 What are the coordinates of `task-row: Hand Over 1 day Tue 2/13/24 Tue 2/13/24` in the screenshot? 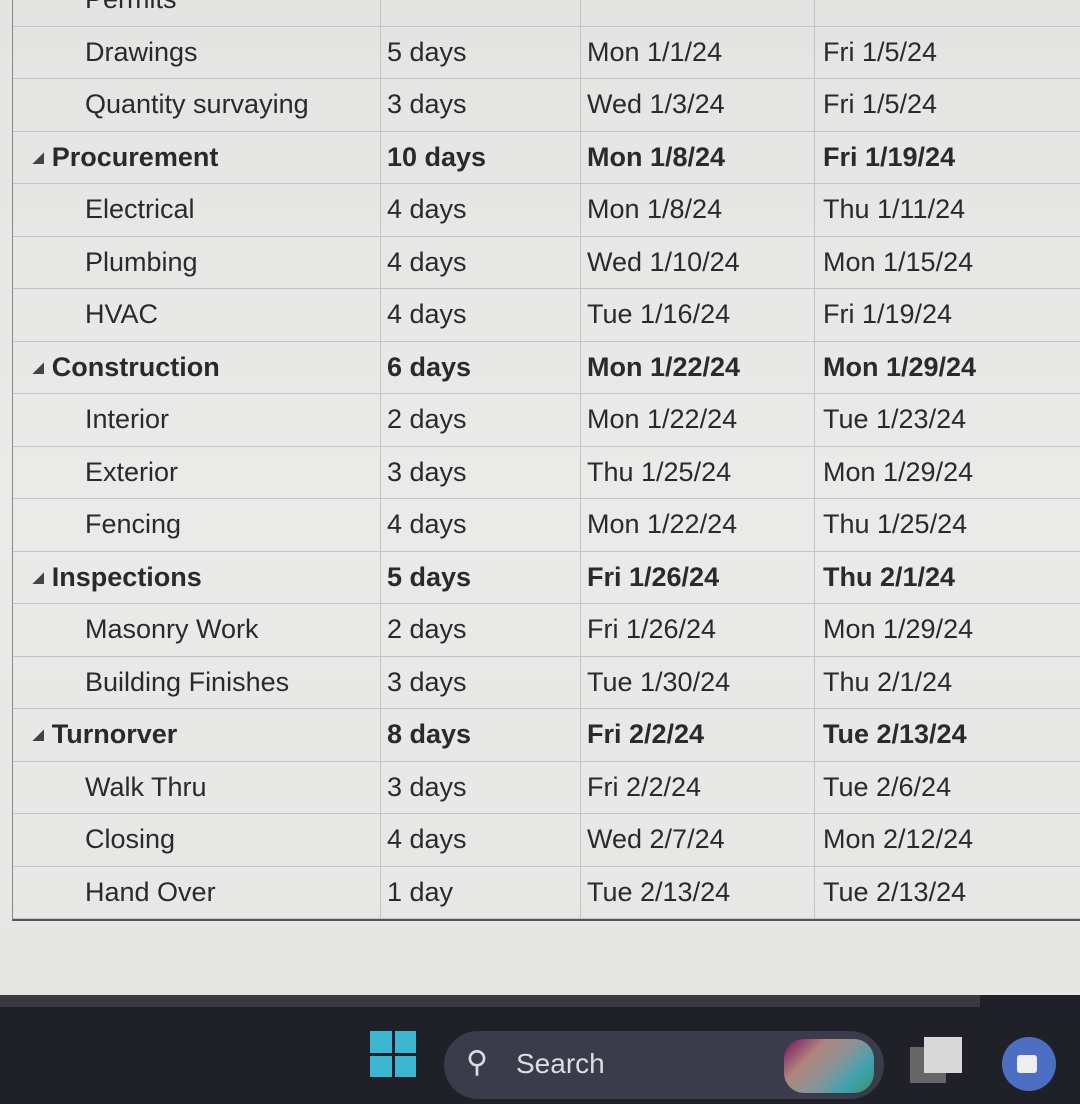 It's located at (546, 892).